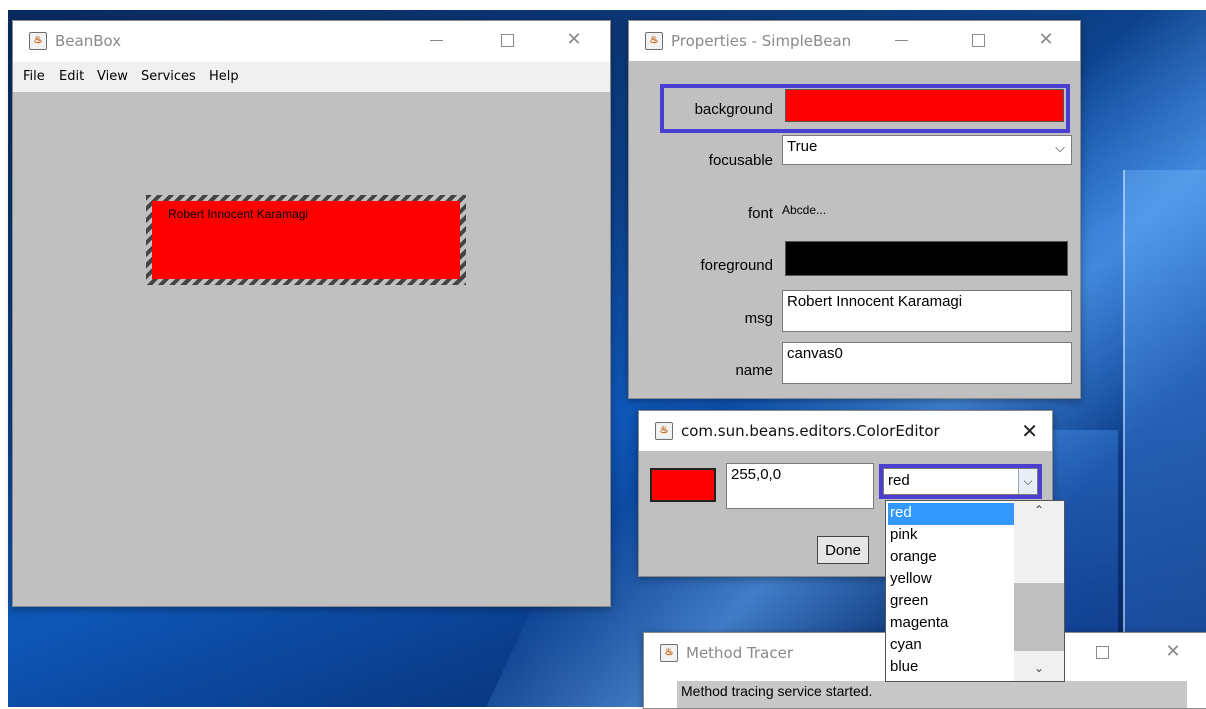 This screenshot has width=1206, height=709. What do you see at coordinates (951, 602) in the screenshot?
I see `color-option: green` at bounding box center [951, 602].